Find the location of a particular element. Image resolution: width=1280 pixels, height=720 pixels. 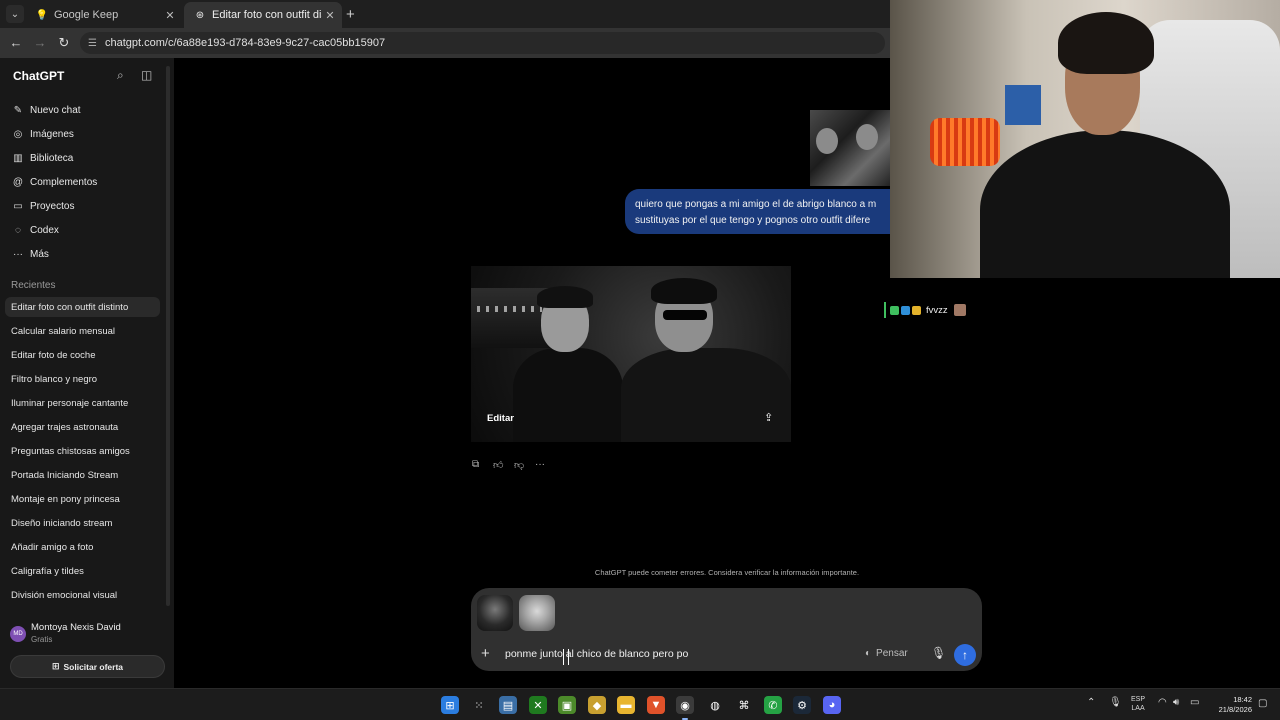

sidebar-item-new-chat: ✎ Nuevo chat is located at coordinates (87, 110).